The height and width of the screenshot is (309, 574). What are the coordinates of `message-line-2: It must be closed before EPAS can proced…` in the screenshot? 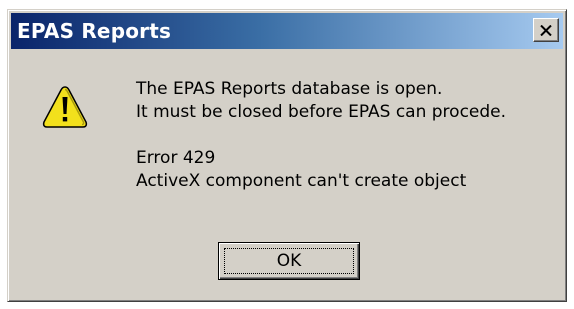 It's located at (321, 112).